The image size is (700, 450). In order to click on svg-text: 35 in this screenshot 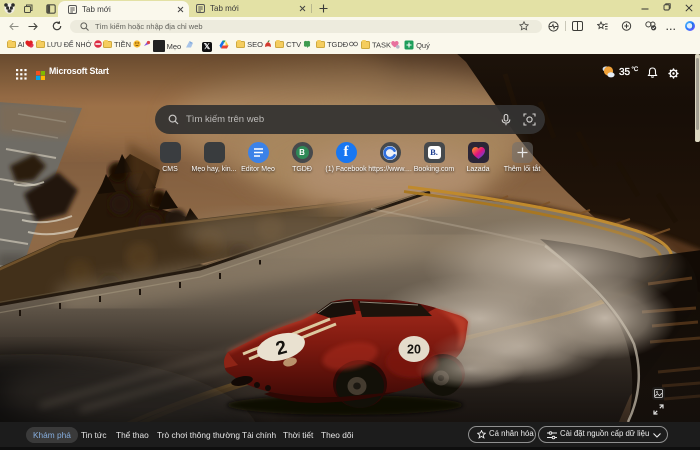, I will do `click(625, 72)`.